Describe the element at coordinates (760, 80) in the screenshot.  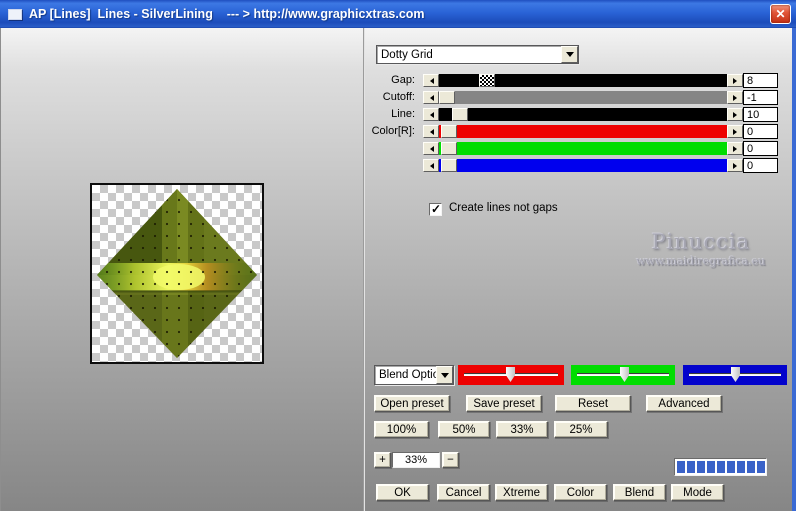
I see `gap-value-field` at that location.